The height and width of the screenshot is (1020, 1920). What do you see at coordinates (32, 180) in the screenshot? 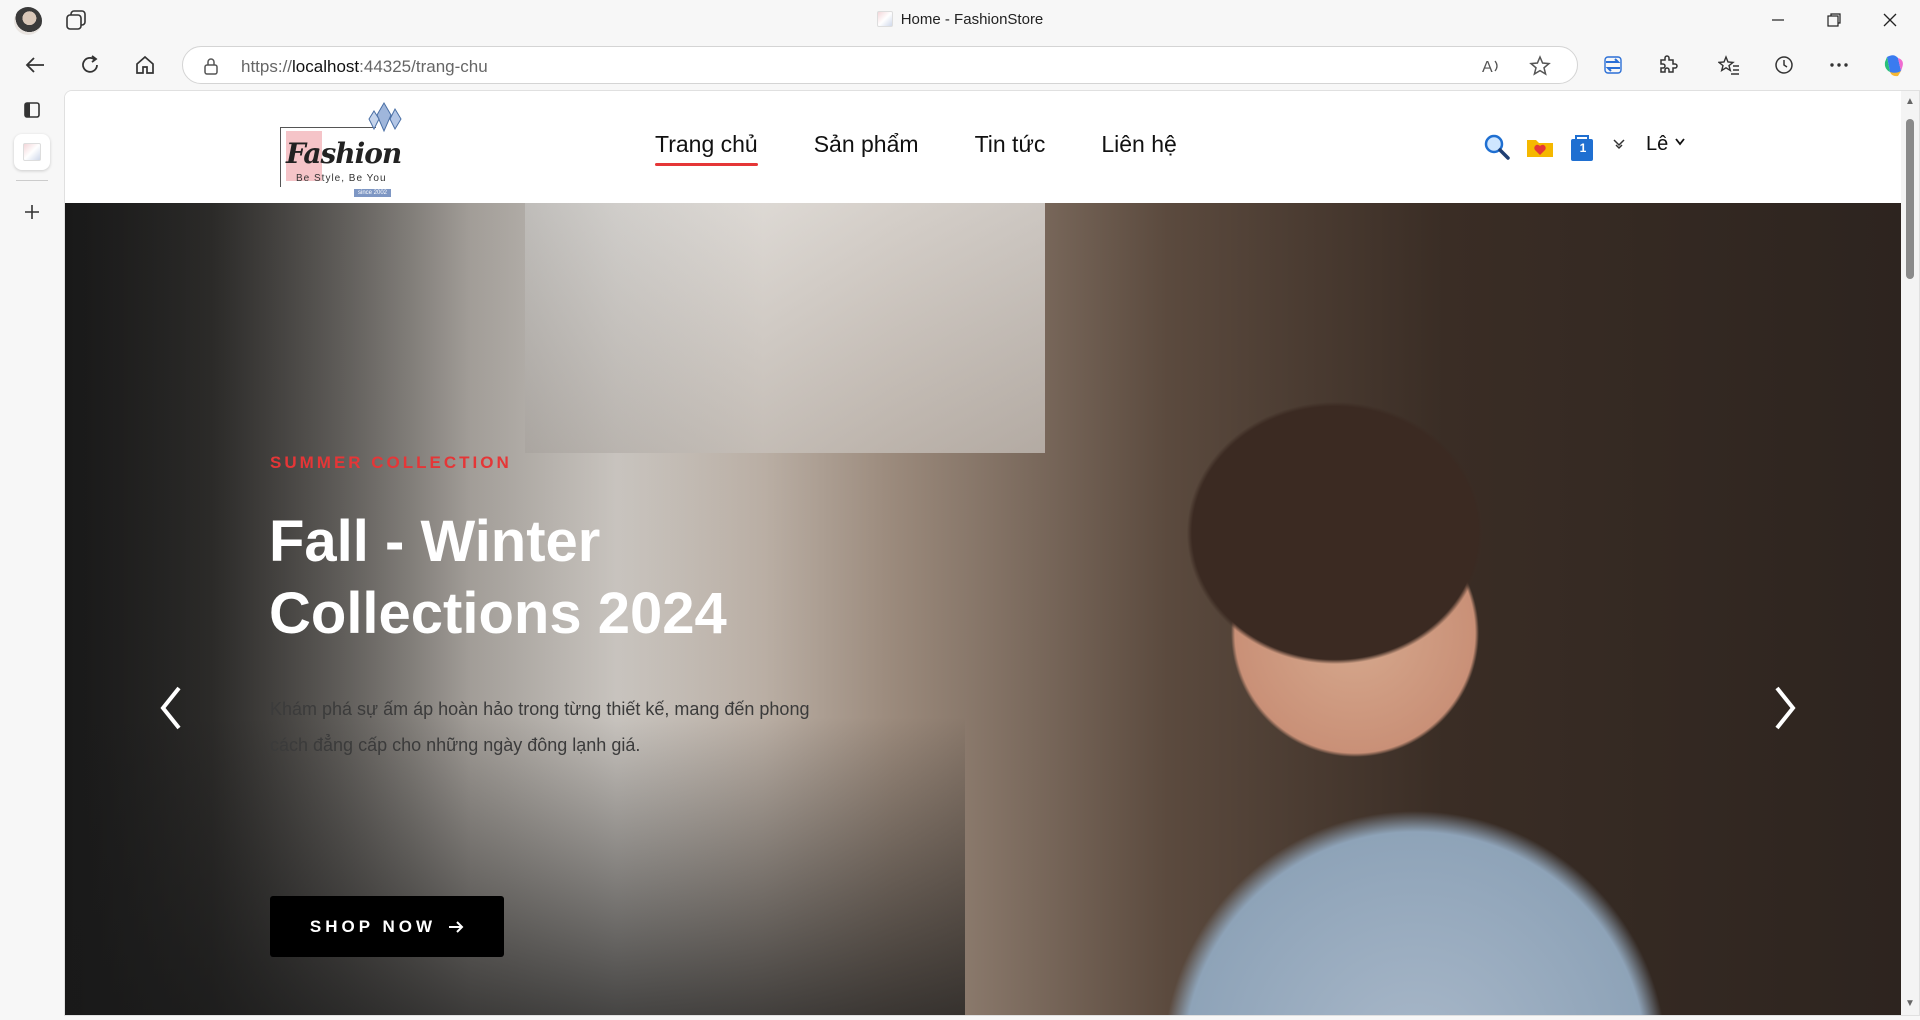
I see `tab-divider` at bounding box center [32, 180].